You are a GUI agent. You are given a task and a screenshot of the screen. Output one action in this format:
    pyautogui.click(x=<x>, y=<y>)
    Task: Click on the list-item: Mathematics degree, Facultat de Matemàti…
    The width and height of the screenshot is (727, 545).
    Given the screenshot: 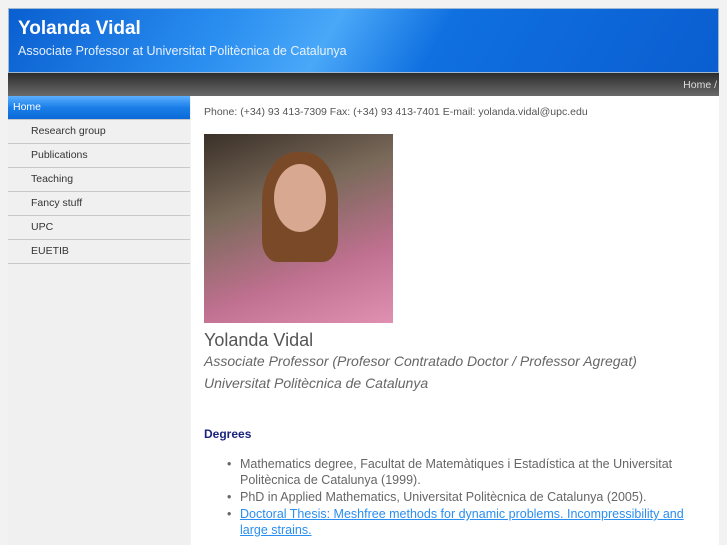 What is the action you would take?
    pyautogui.click(x=466, y=472)
    